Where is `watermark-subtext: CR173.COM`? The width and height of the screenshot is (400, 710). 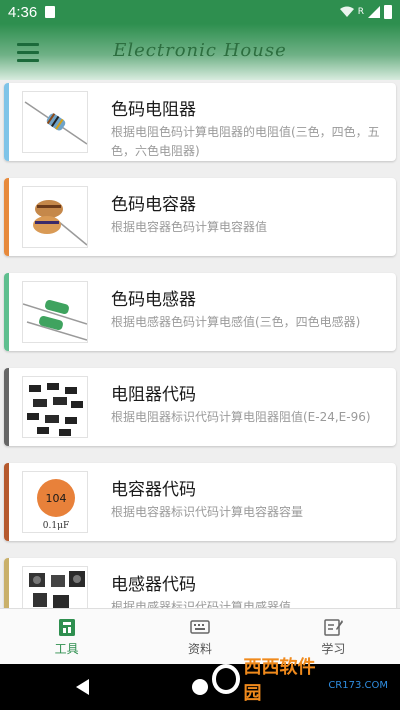
watermark-subtext: CR173.COM is located at coordinates (358, 685).